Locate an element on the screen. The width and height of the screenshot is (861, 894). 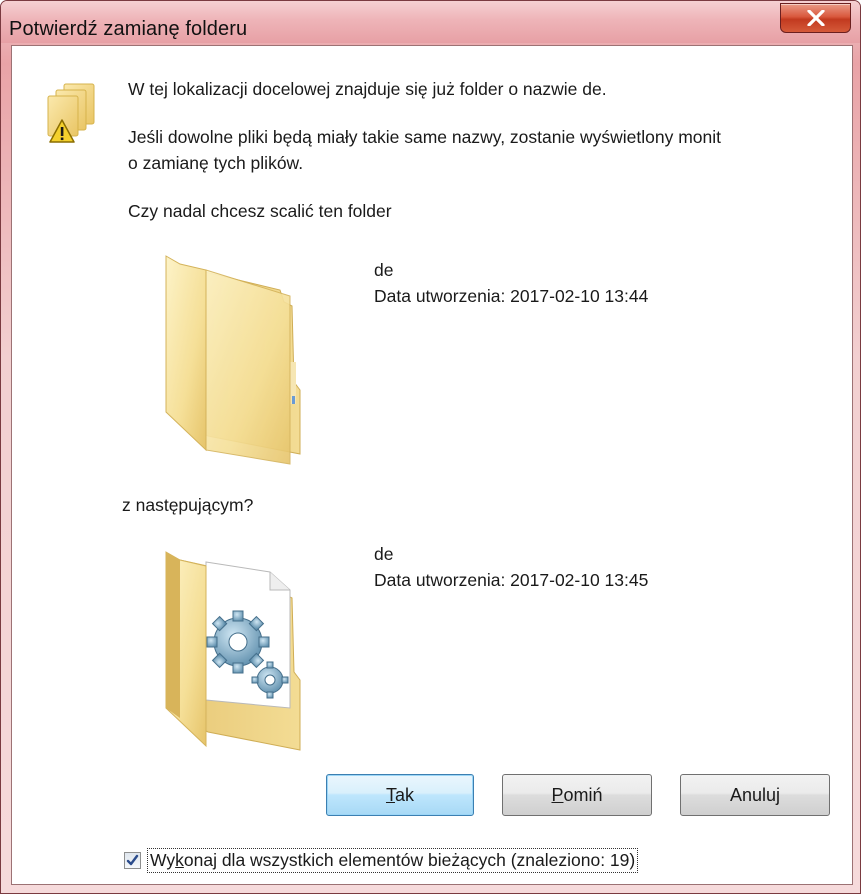
checkmark-icon is located at coordinates (132, 860).